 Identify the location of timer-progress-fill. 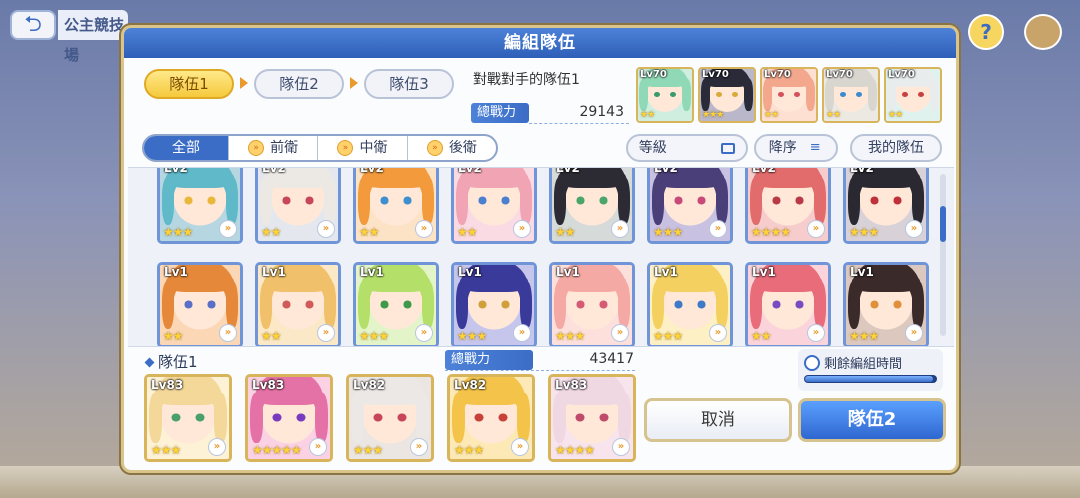
(869, 379).